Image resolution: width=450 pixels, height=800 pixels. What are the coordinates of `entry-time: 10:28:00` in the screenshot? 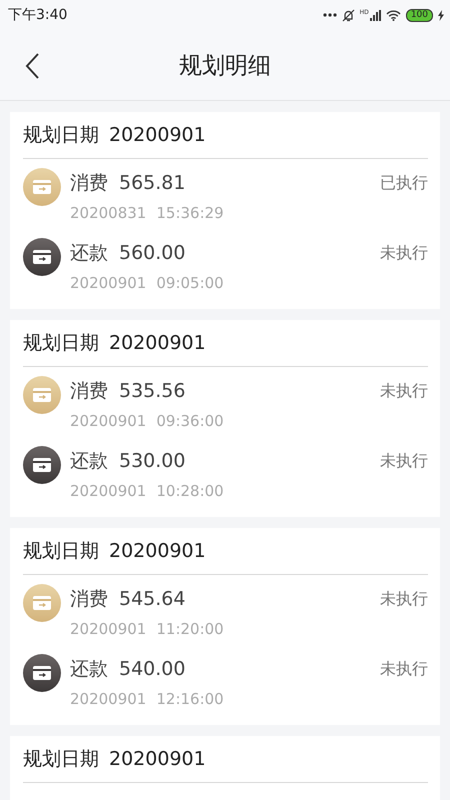 It's located at (190, 491).